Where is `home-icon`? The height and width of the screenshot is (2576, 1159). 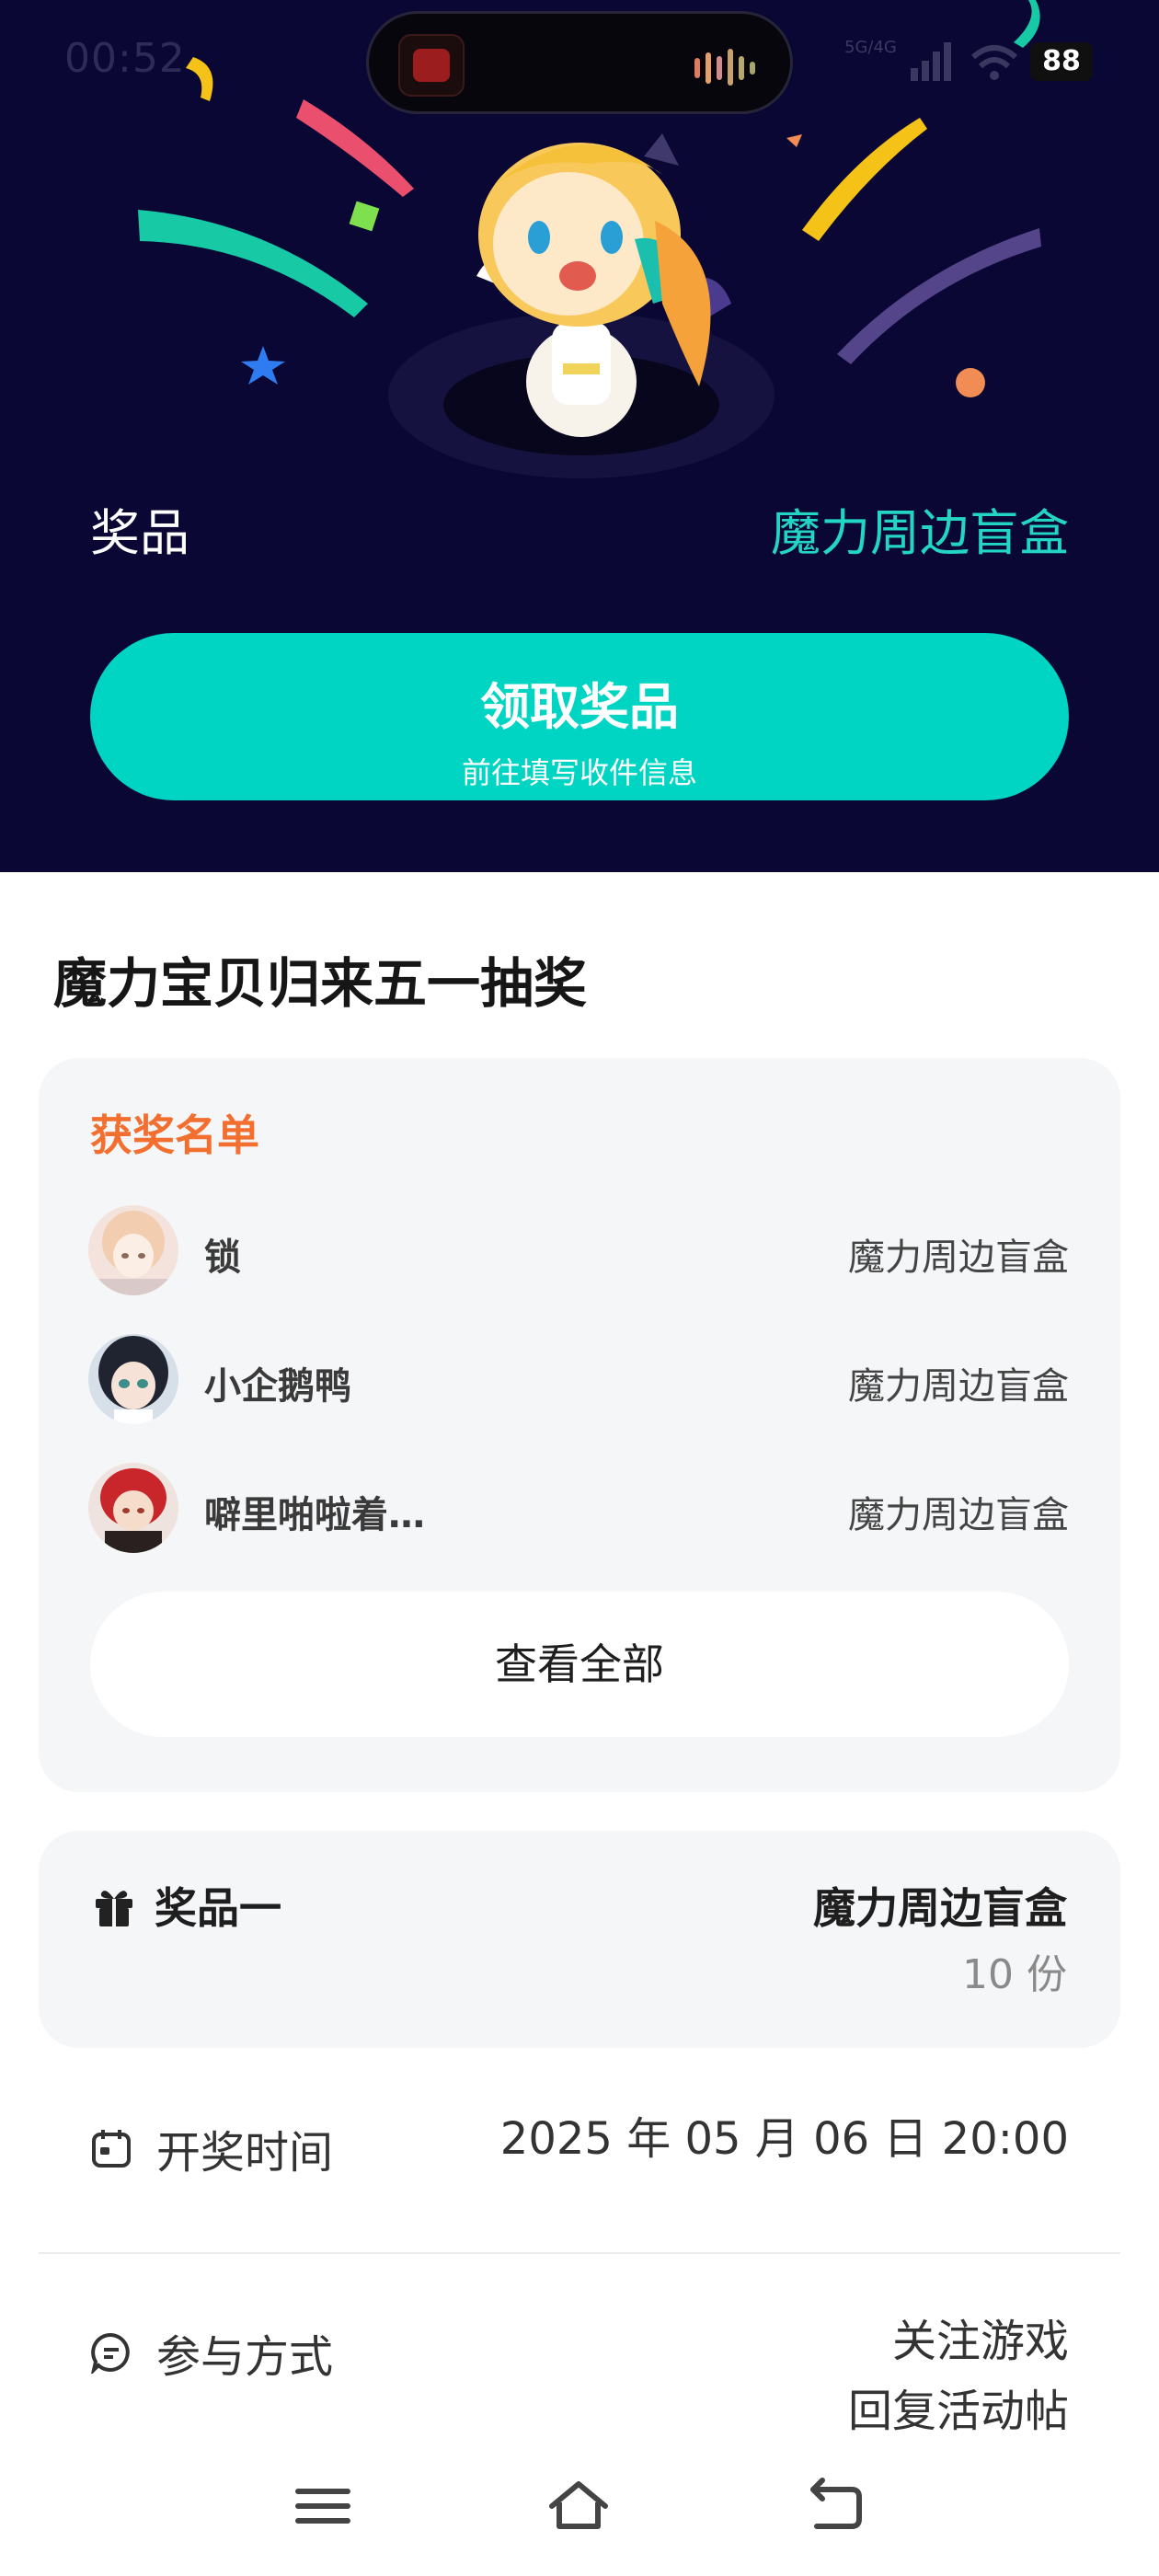
home-icon is located at coordinates (578, 2506).